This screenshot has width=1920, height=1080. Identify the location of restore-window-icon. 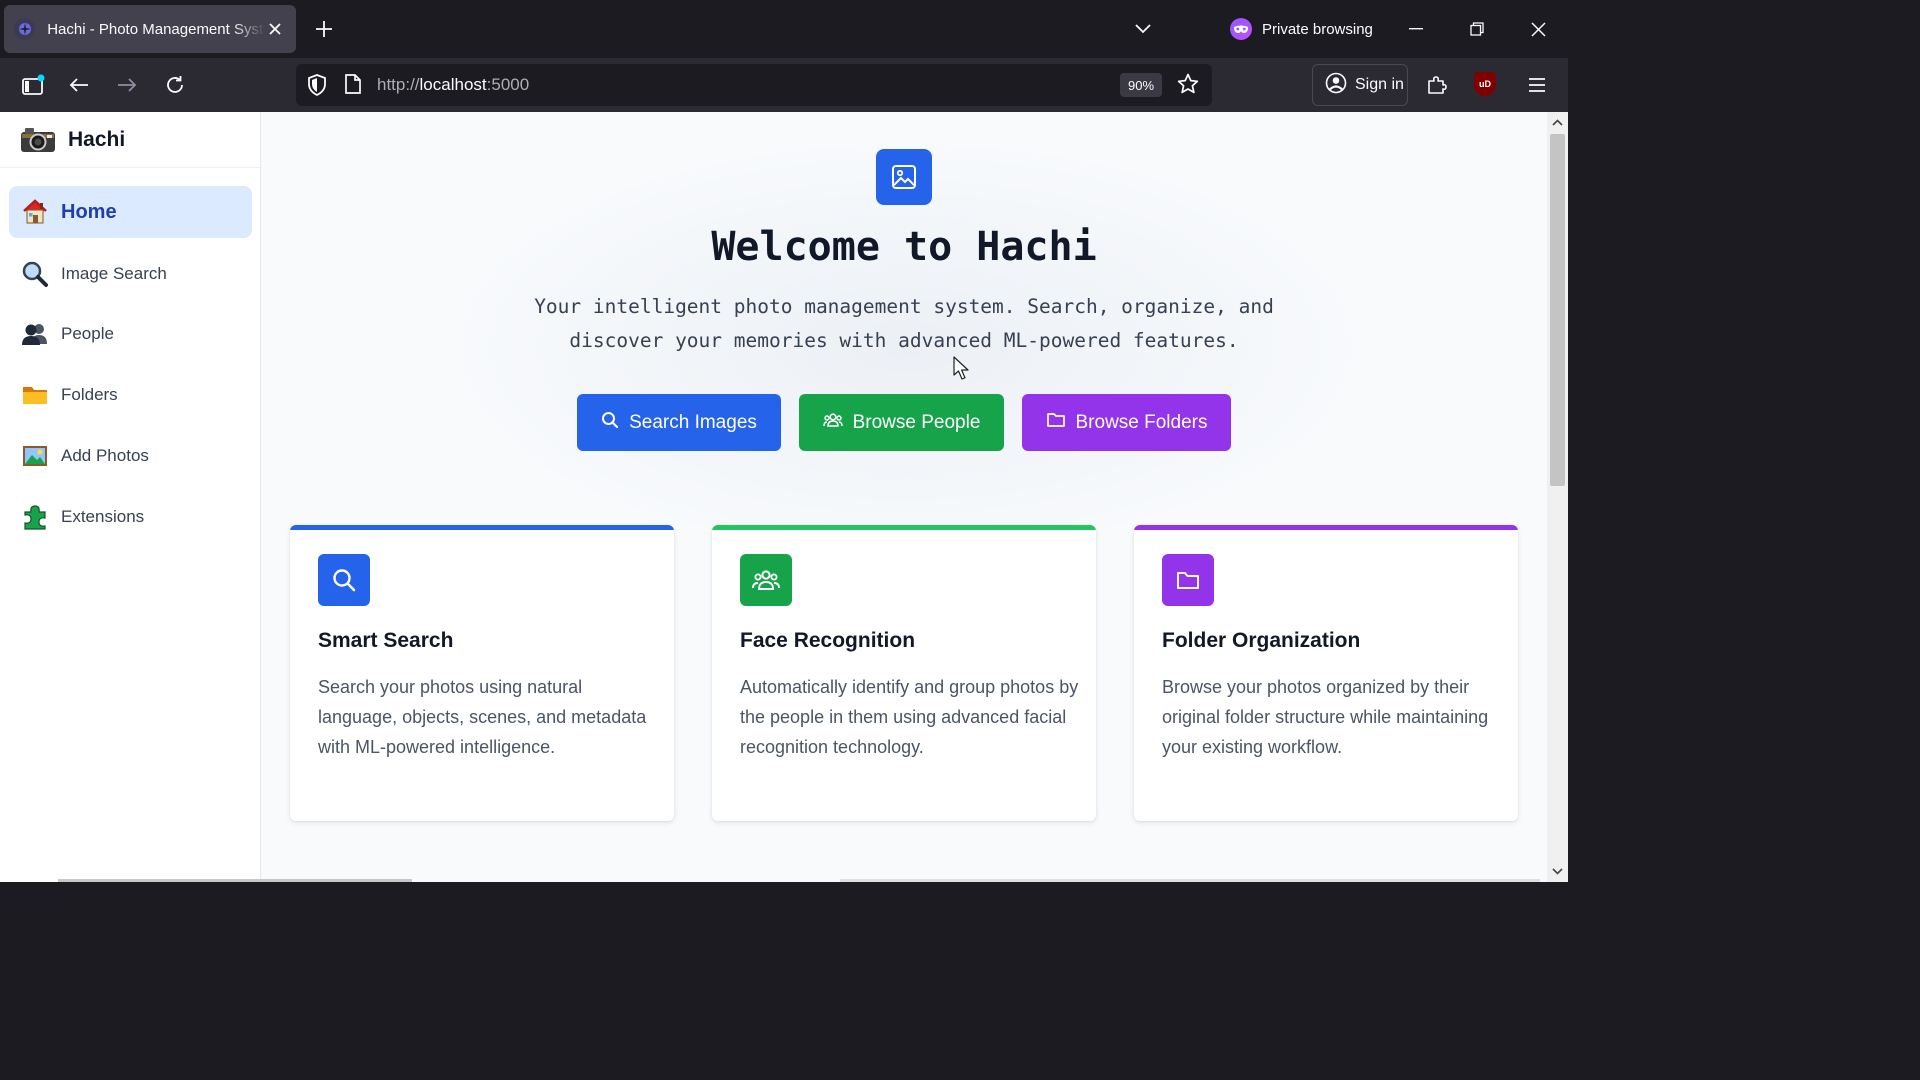
(1477, 29).